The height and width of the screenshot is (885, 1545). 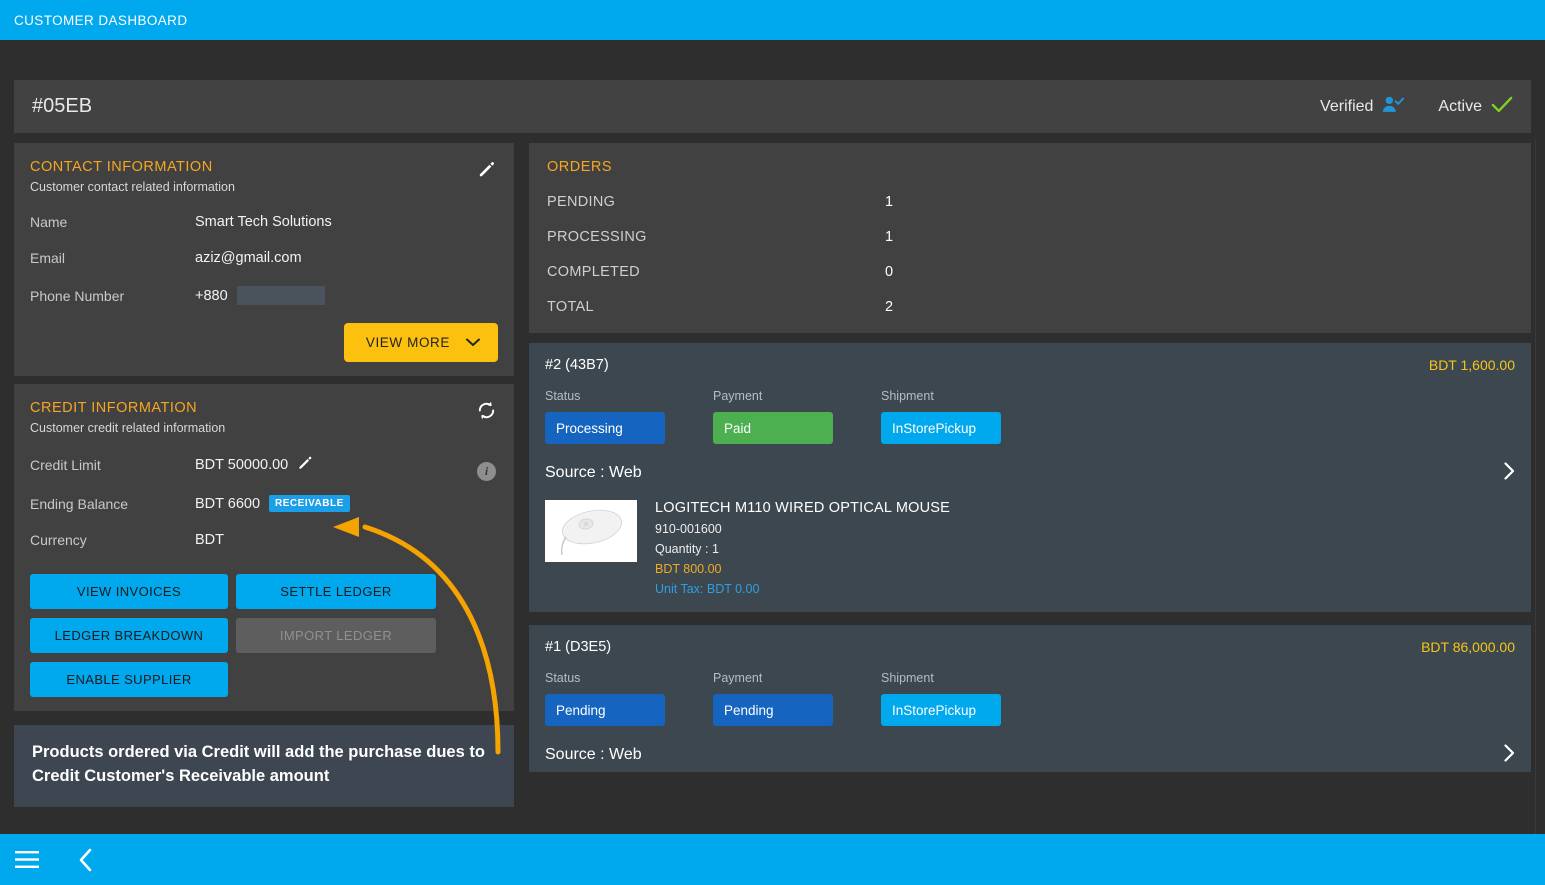 I want to click on credit-limit-value: BDT 50000.00, so click(x=242, y=465).